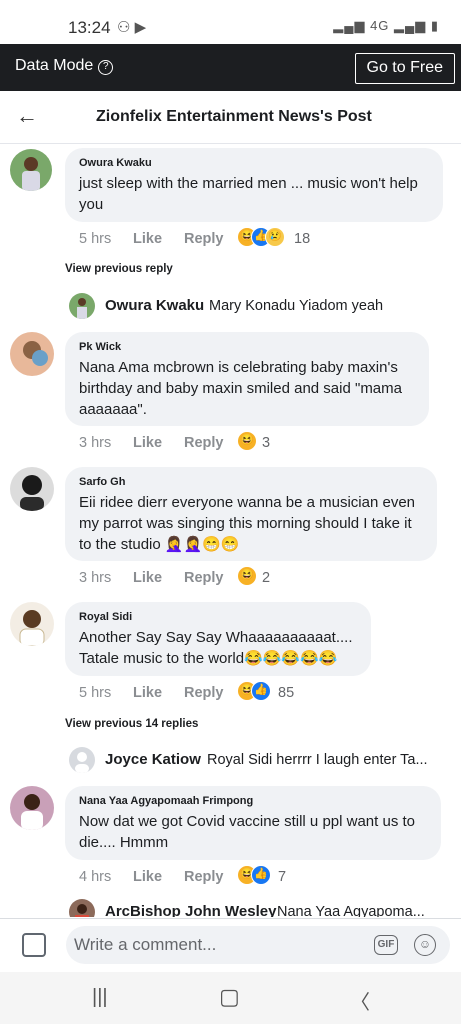  Describe the element at coordinates (190, 910) in the screenshot. I see `reply-author: ArcBishop John Wesley` at that location.